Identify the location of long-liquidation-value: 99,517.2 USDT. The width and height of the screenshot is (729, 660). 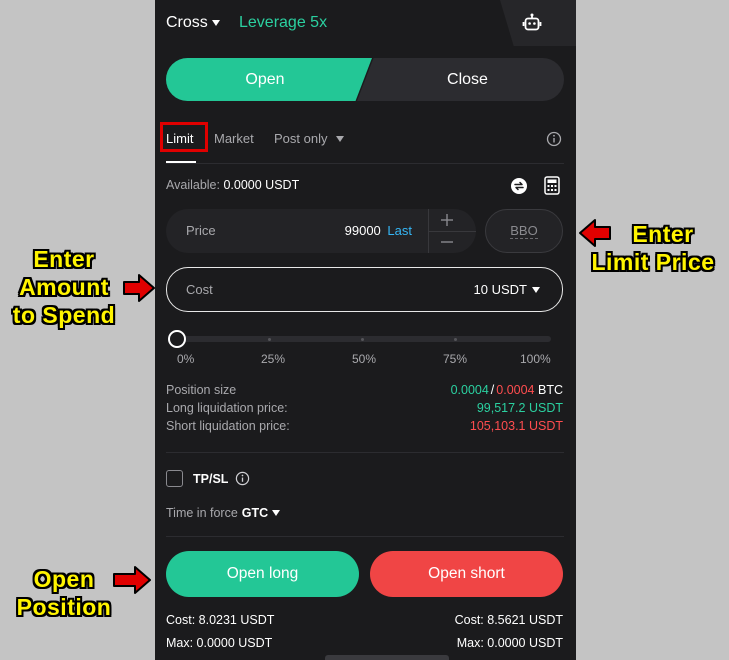
(519, 408).